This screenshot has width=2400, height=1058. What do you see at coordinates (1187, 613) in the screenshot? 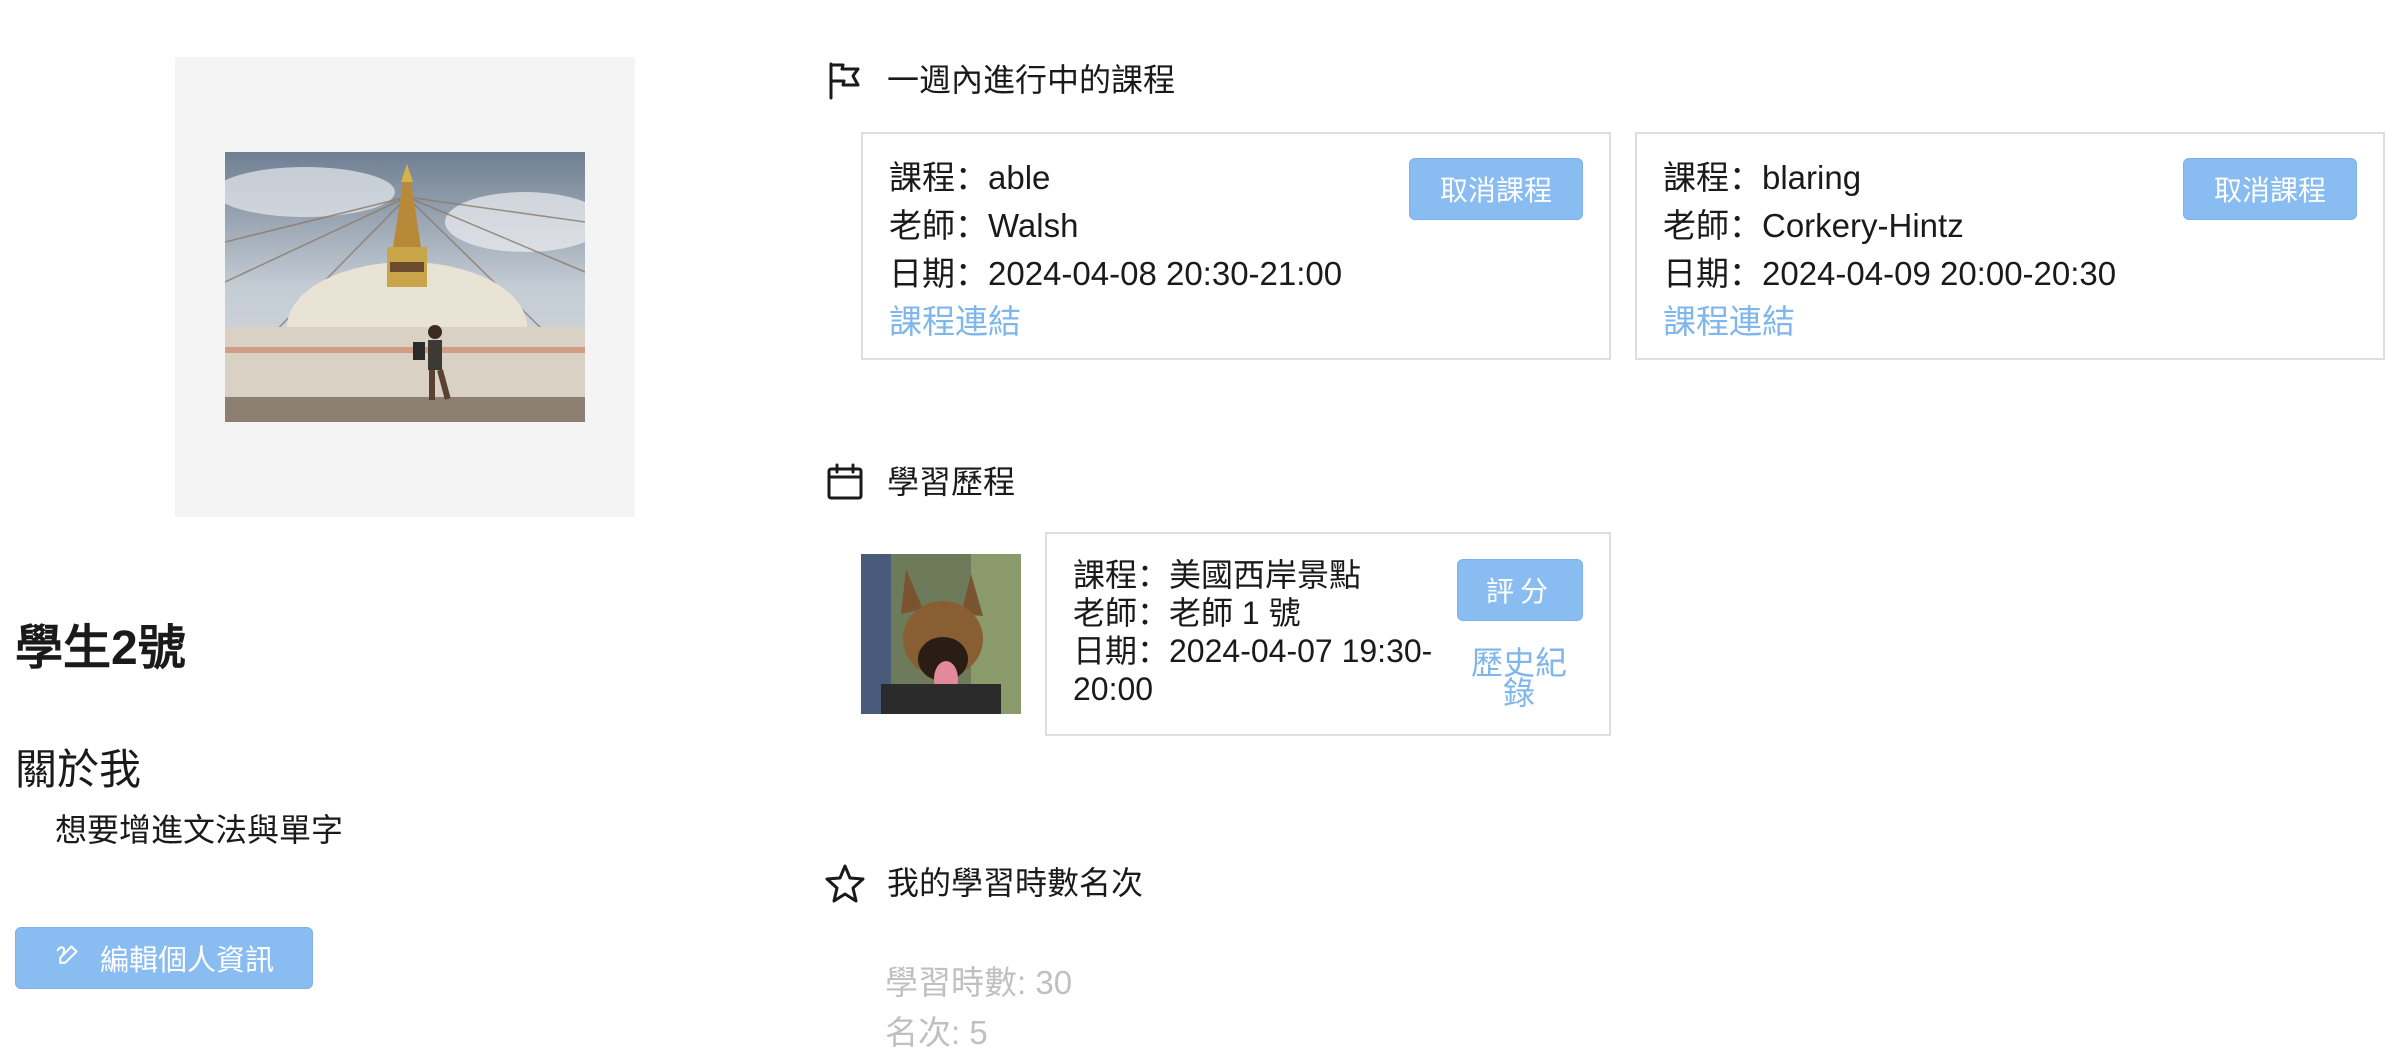
I see `teacher-name: 老師：老師 1 號` at bounding box center [1187, 613].